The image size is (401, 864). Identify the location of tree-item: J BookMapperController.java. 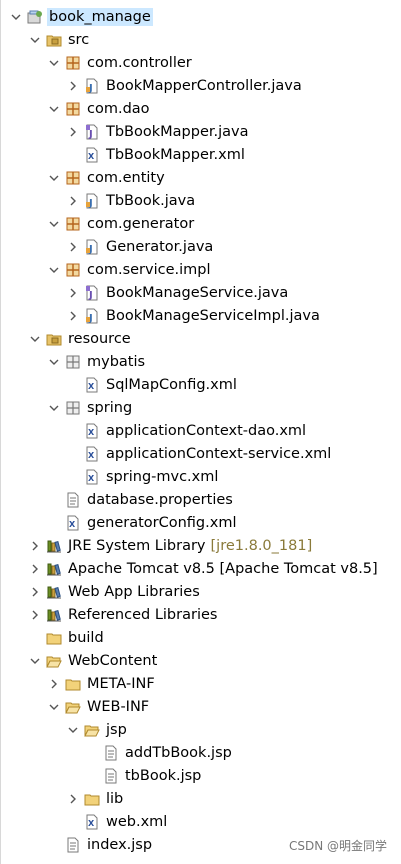
(200, 85).